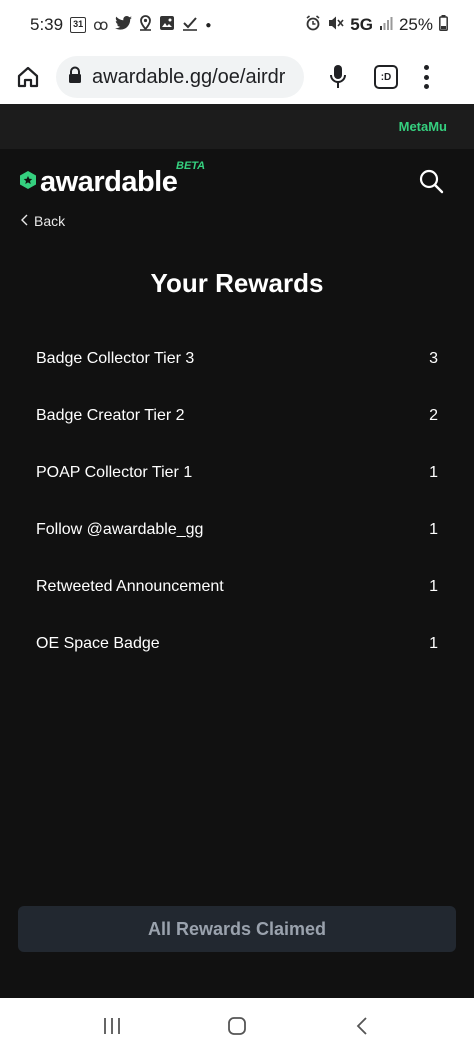 The image size is (474, 1053). Describe the element at coordinates (423, 126) in the screenshot. I see `username-link: MetaMu` at that location.